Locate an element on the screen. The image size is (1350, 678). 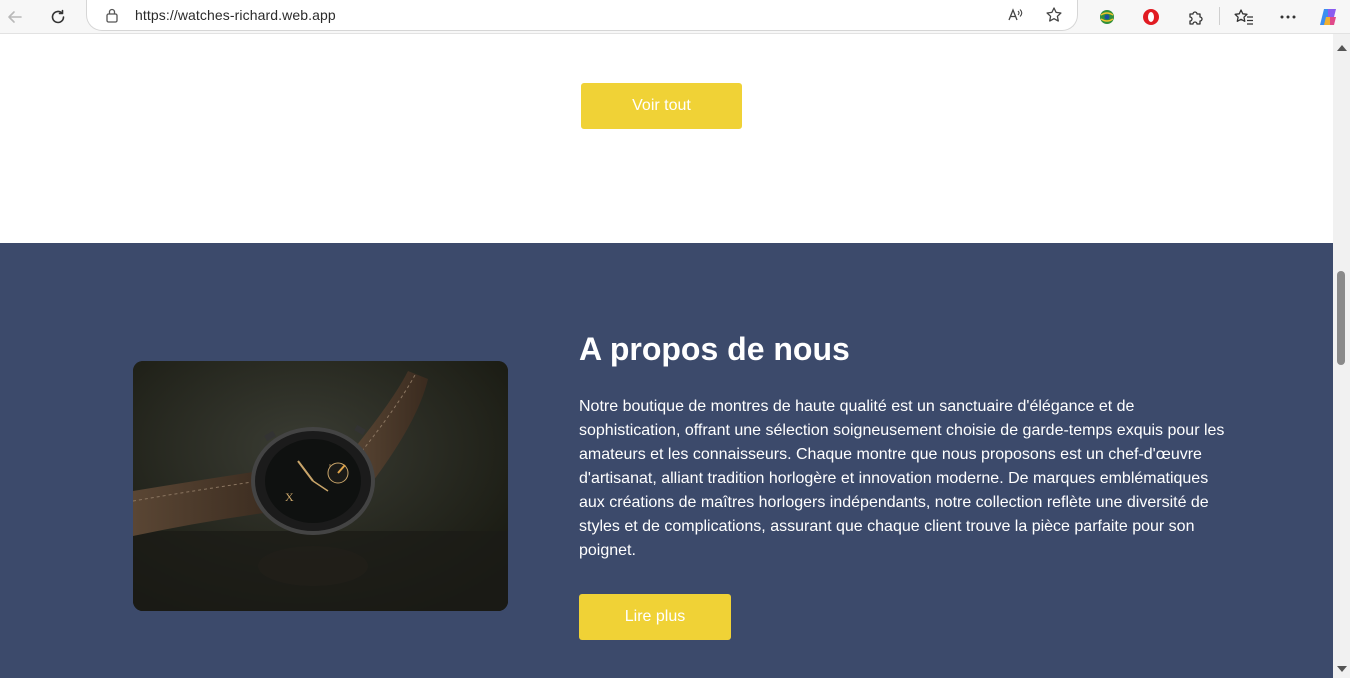
scroll-down-icon is located at coordinates (1342, 669).